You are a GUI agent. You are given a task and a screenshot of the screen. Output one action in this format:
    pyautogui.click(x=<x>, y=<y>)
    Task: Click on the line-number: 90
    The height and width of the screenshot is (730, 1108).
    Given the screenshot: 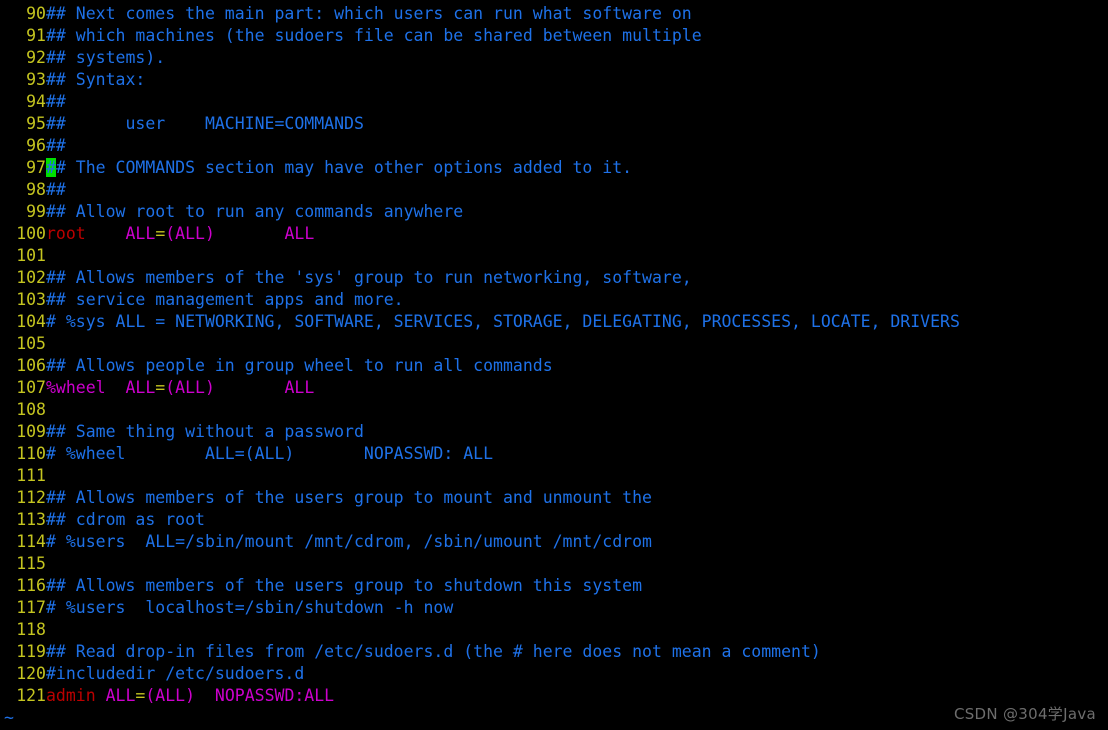 What is the action you would take?
    pyautogui.click(x=36, y=13)
    